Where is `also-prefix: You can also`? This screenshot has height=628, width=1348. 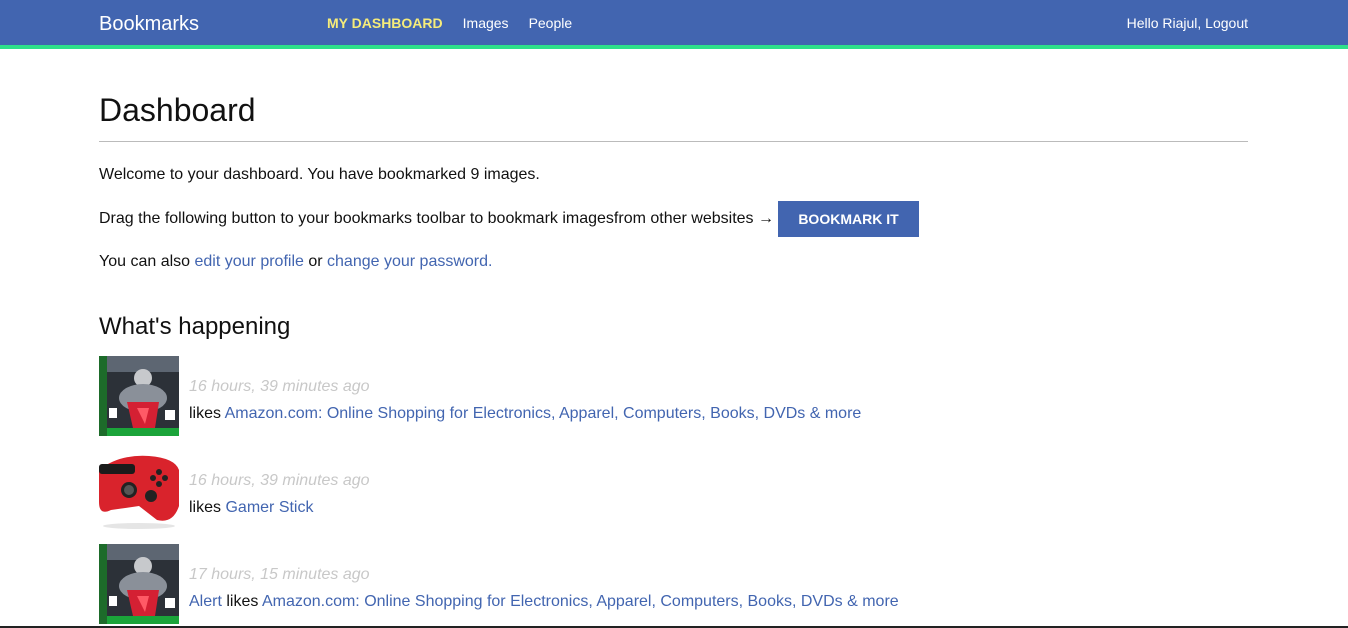 also-prefix: You can also is located at coordinates (145, 261).